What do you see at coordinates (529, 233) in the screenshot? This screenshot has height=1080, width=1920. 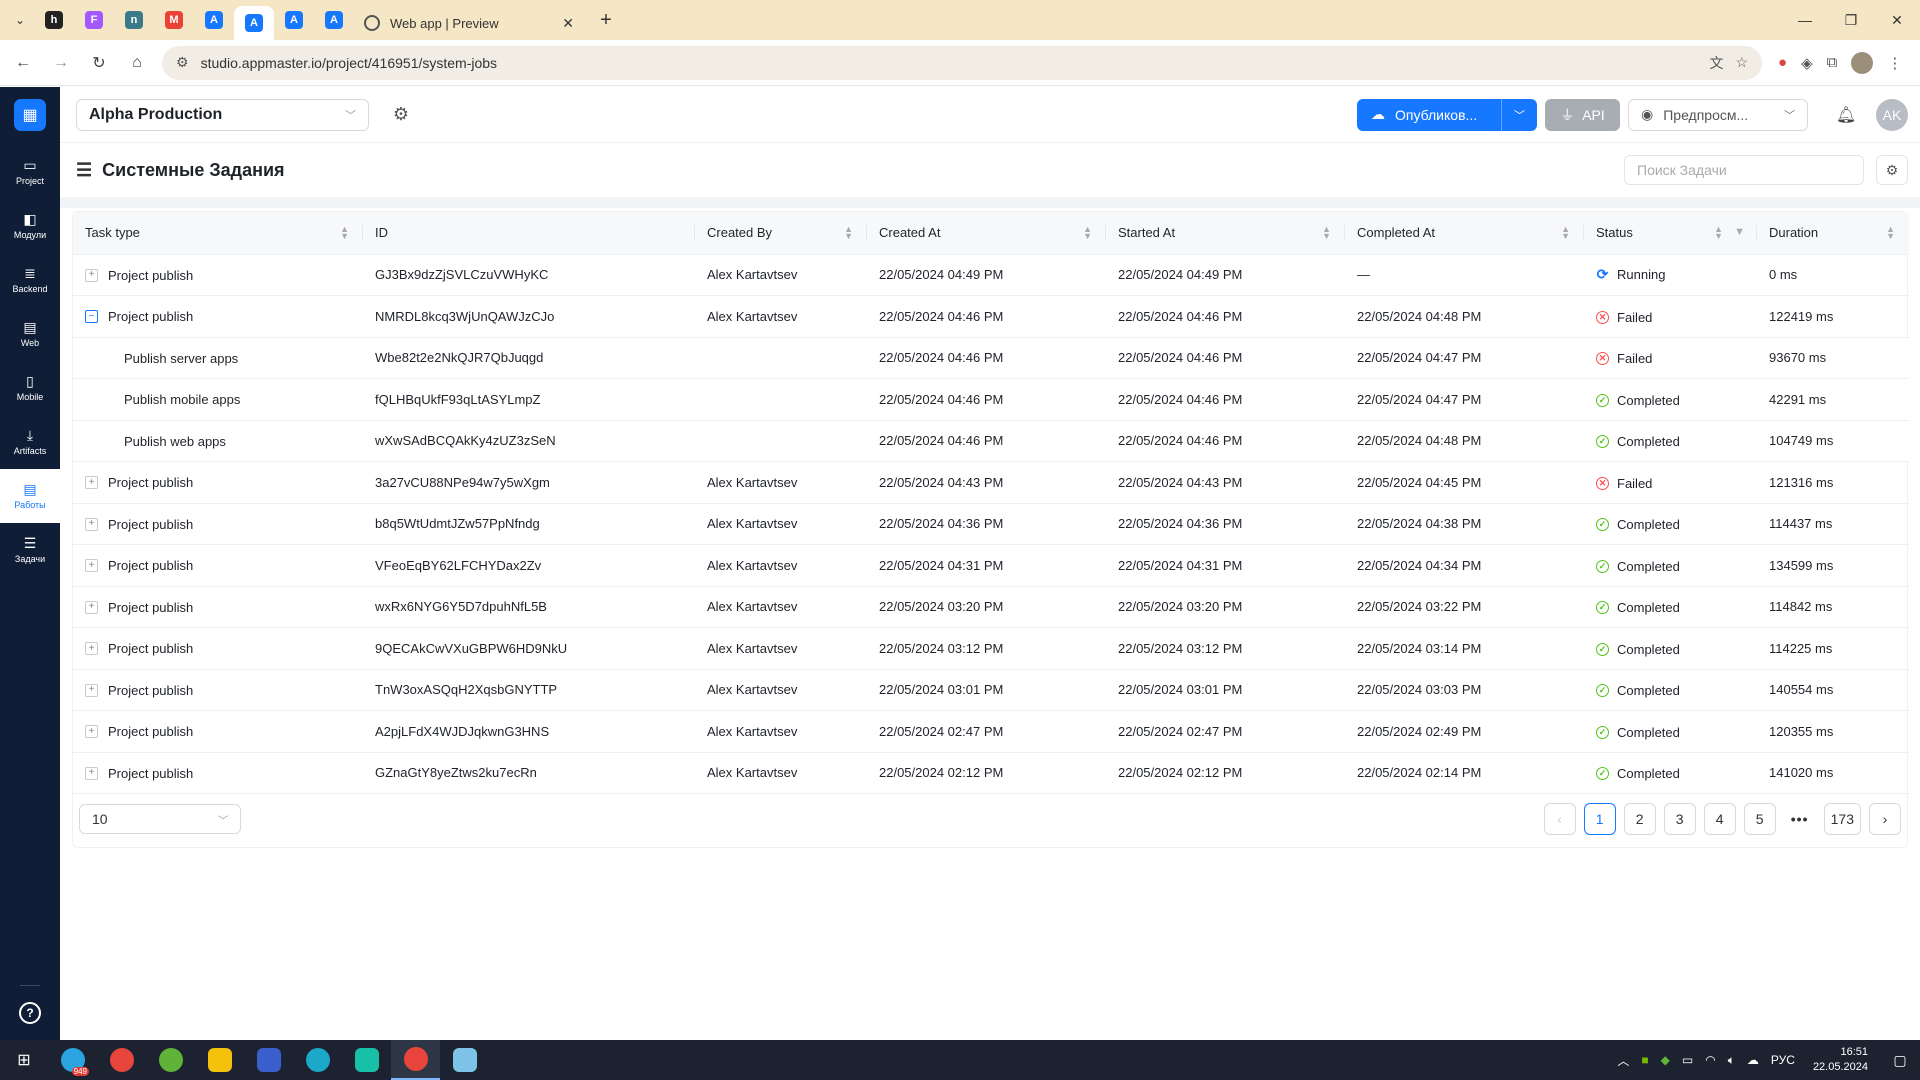 I see `column-header: ID` at bounding box center [529, 233].